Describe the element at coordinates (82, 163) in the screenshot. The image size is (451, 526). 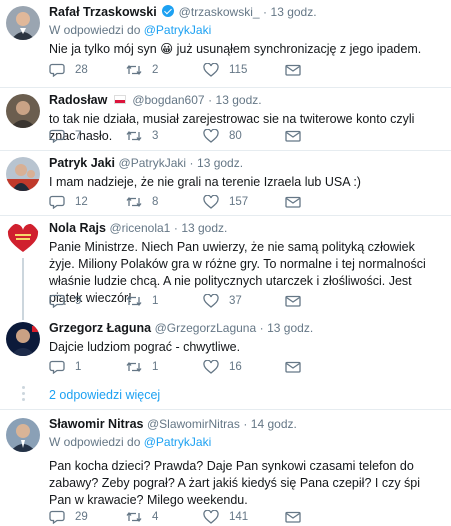
I see `author-name: Patryk Jaki` at that location.